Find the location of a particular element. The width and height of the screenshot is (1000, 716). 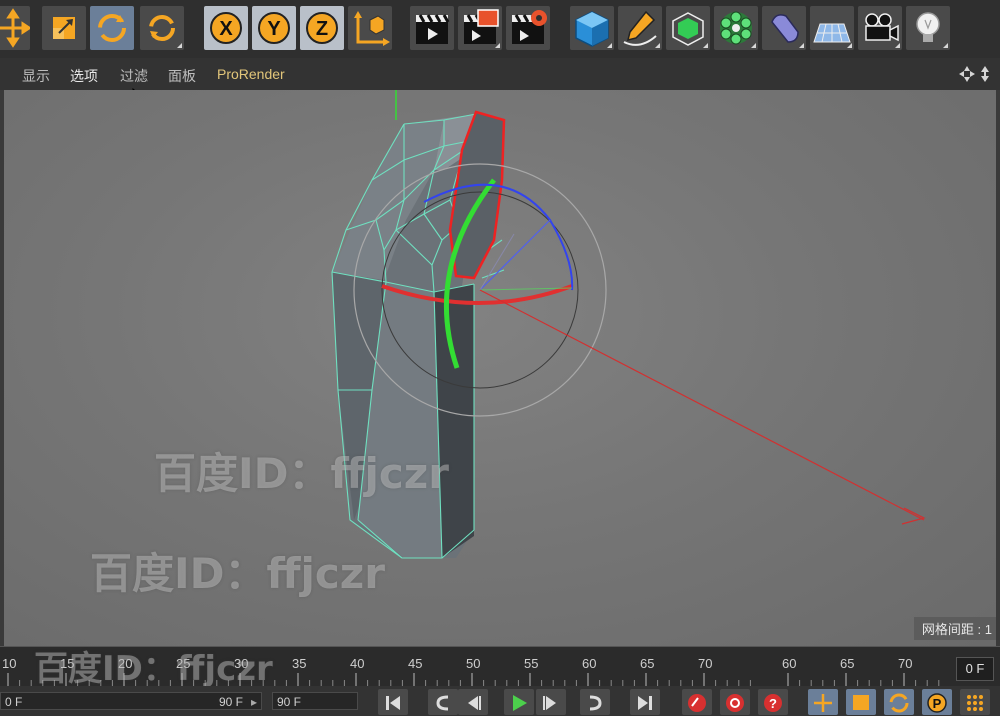

previous-key-button is located at coordinates (443, 702).